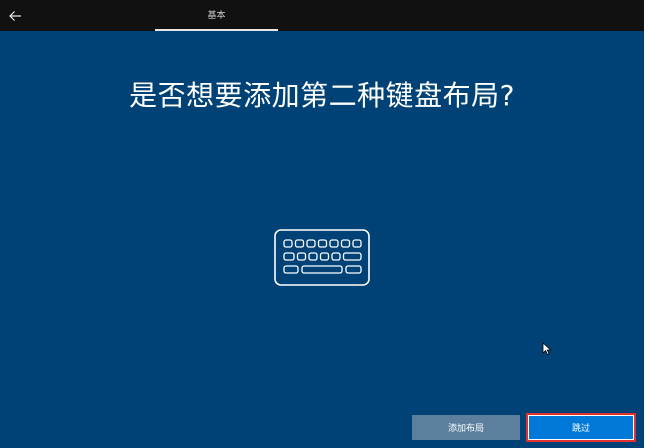 The height and width of the screenshot is (448, 650). What do you see at coordinates (581, 427) in the screenshot?
I see `skip-button: 跳过` at bounding box center [581, 427].